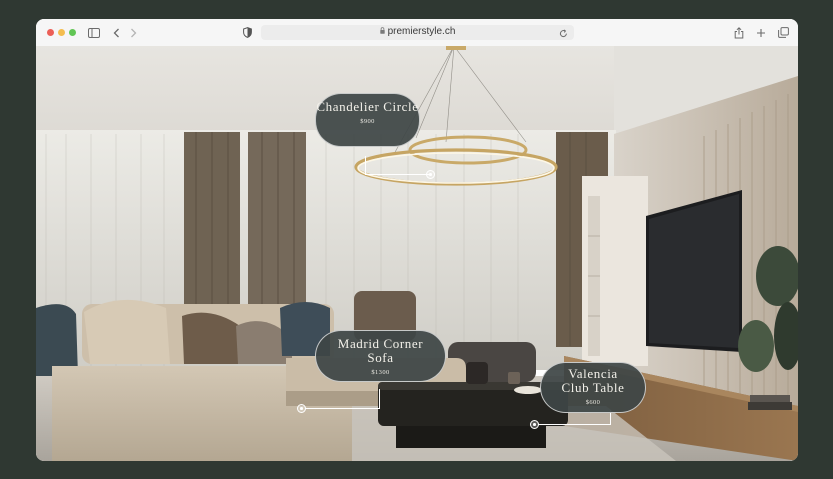 The width and height of the screenshot is (833, 479). What do you see at coordinates (365, 165) in the screenshot?
I see `chandelier-connector-vertical` at bounding box center [365, 165].